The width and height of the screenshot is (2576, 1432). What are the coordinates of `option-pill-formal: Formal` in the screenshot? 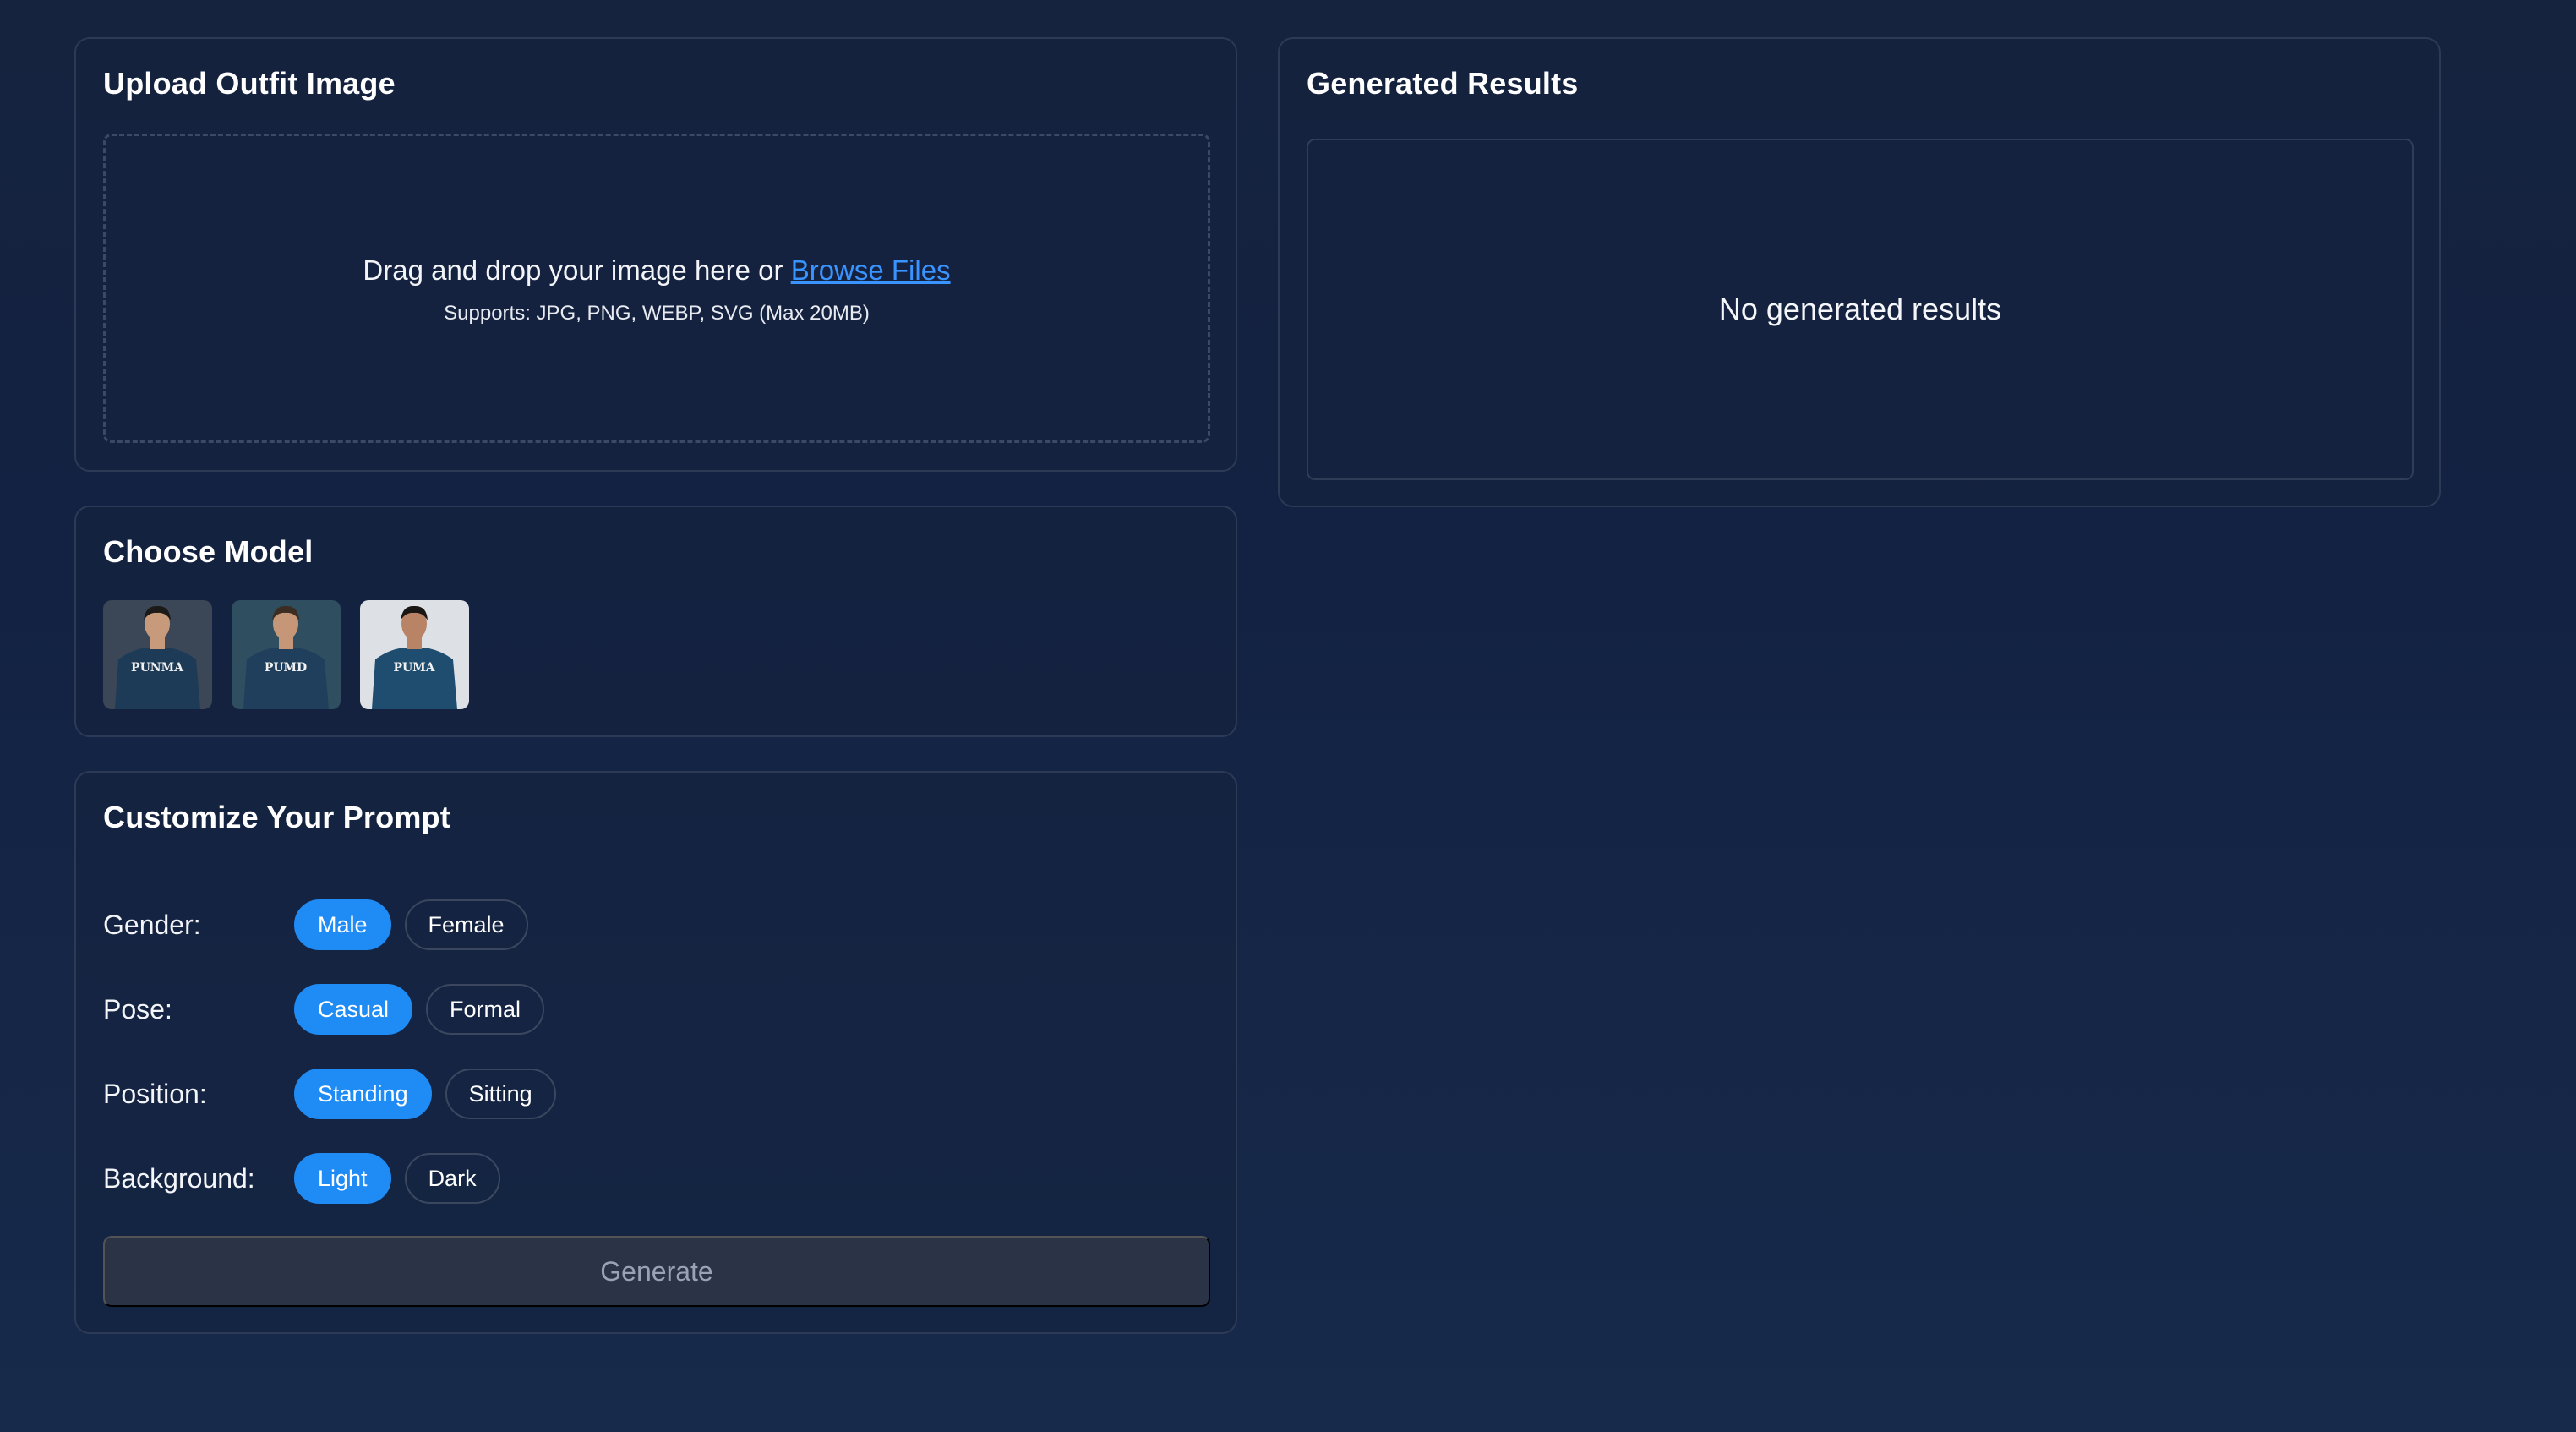 It's located at (485, 1010).